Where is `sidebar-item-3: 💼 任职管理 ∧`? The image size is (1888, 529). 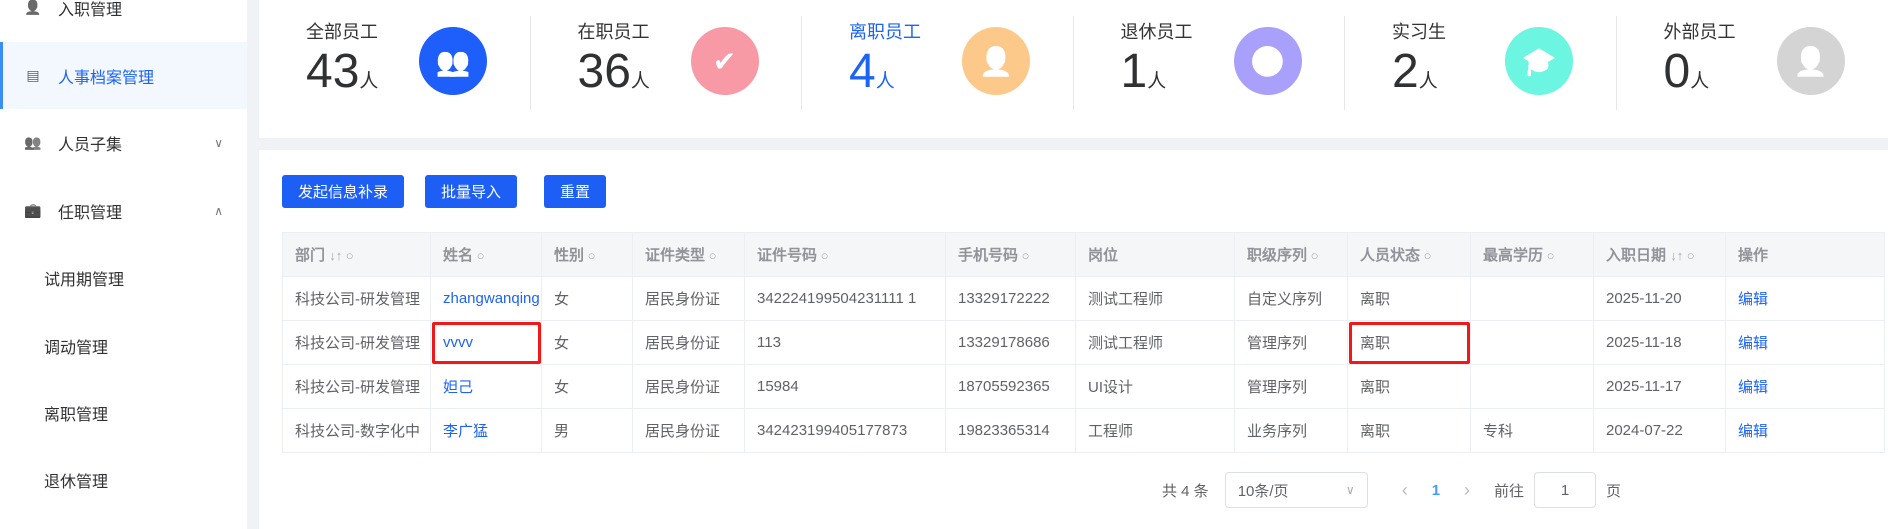 sidebar-item-3: 💼 任职管理 ∧ is located at coordinates (123, 210).